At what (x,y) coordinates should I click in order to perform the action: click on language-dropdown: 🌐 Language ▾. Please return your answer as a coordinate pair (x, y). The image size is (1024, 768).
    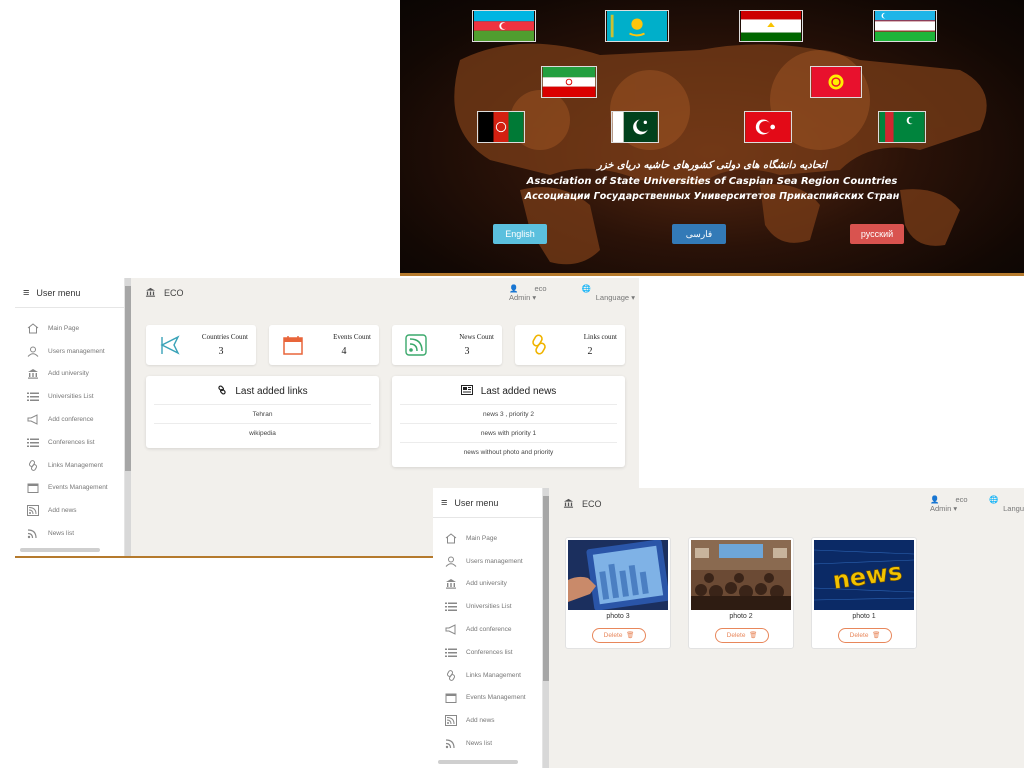
    Looking at the image, I should click on (610, 293).